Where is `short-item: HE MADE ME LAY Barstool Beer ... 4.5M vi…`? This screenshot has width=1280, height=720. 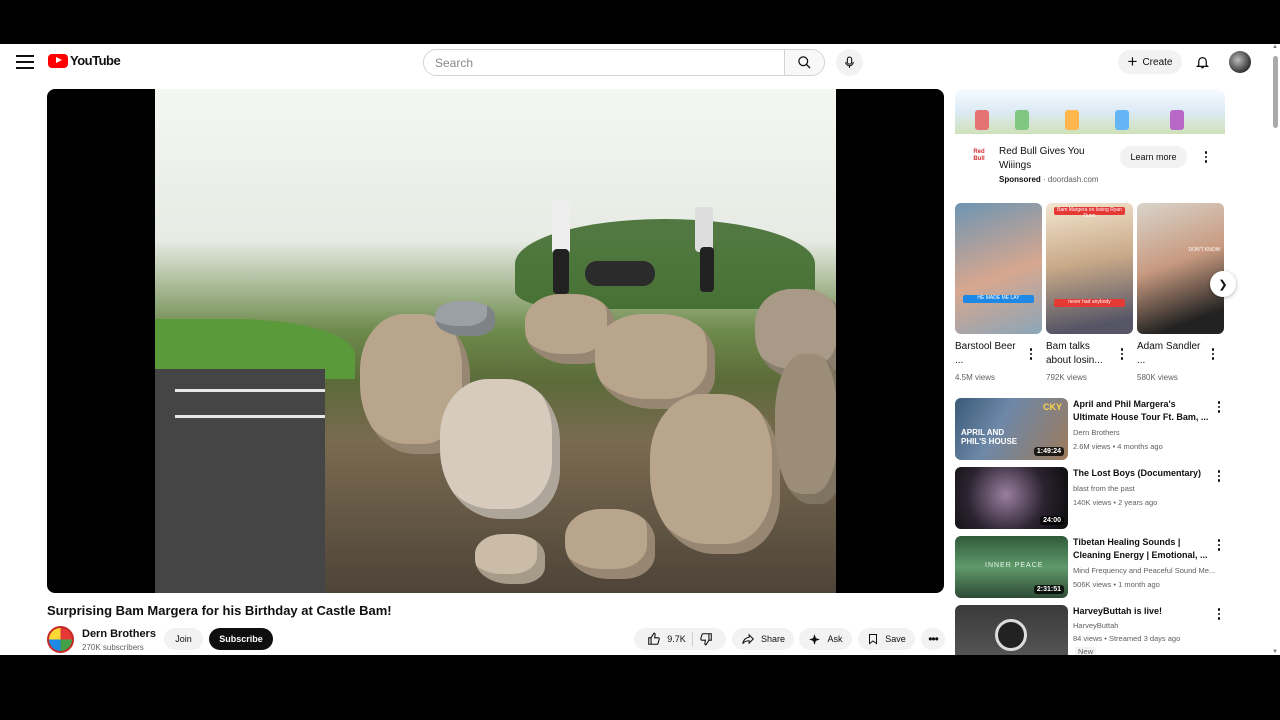
short-item: HE MADE ME LAY Barstool Beer ... 4.5M vi… is located at coordinates (998, 292).